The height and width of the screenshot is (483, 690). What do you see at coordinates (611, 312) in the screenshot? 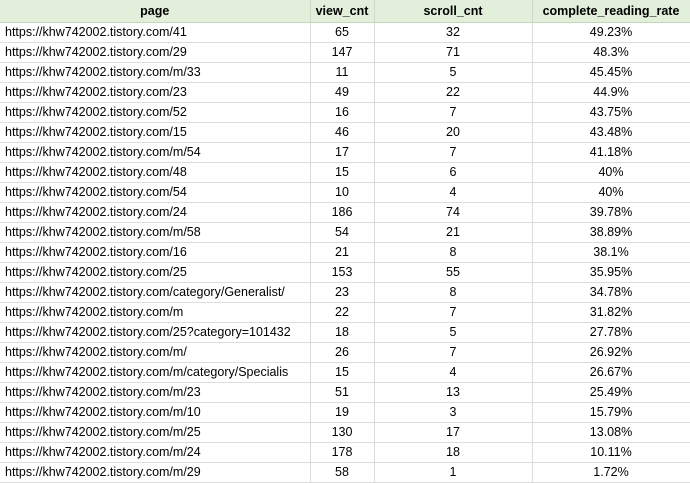
I see `cell-complete-reading-rate: 31.82%` at bounding box center [611, 312].